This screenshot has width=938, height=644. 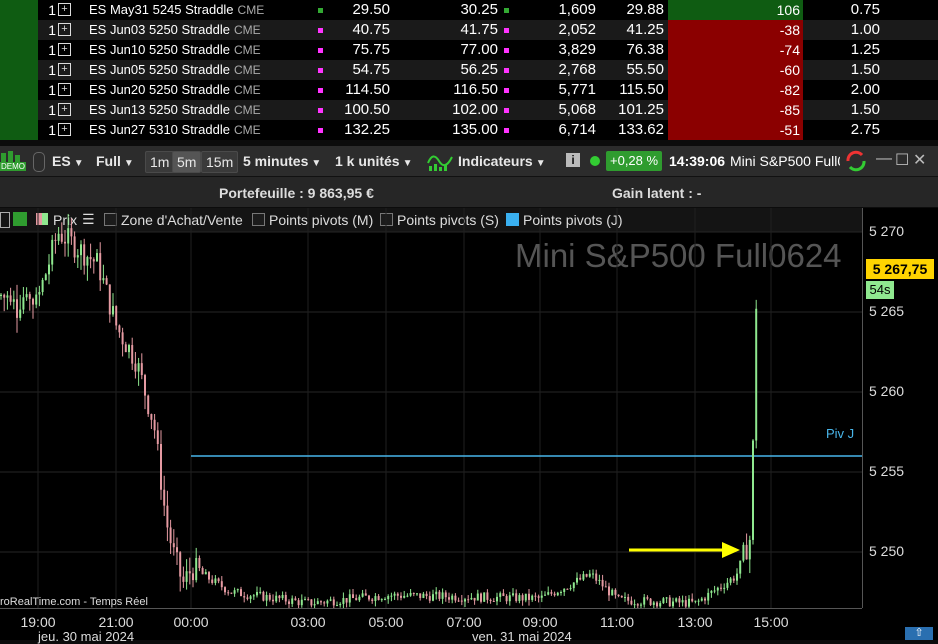 I want to click on pivot-label: Piv J, so click(x=840, y=433).